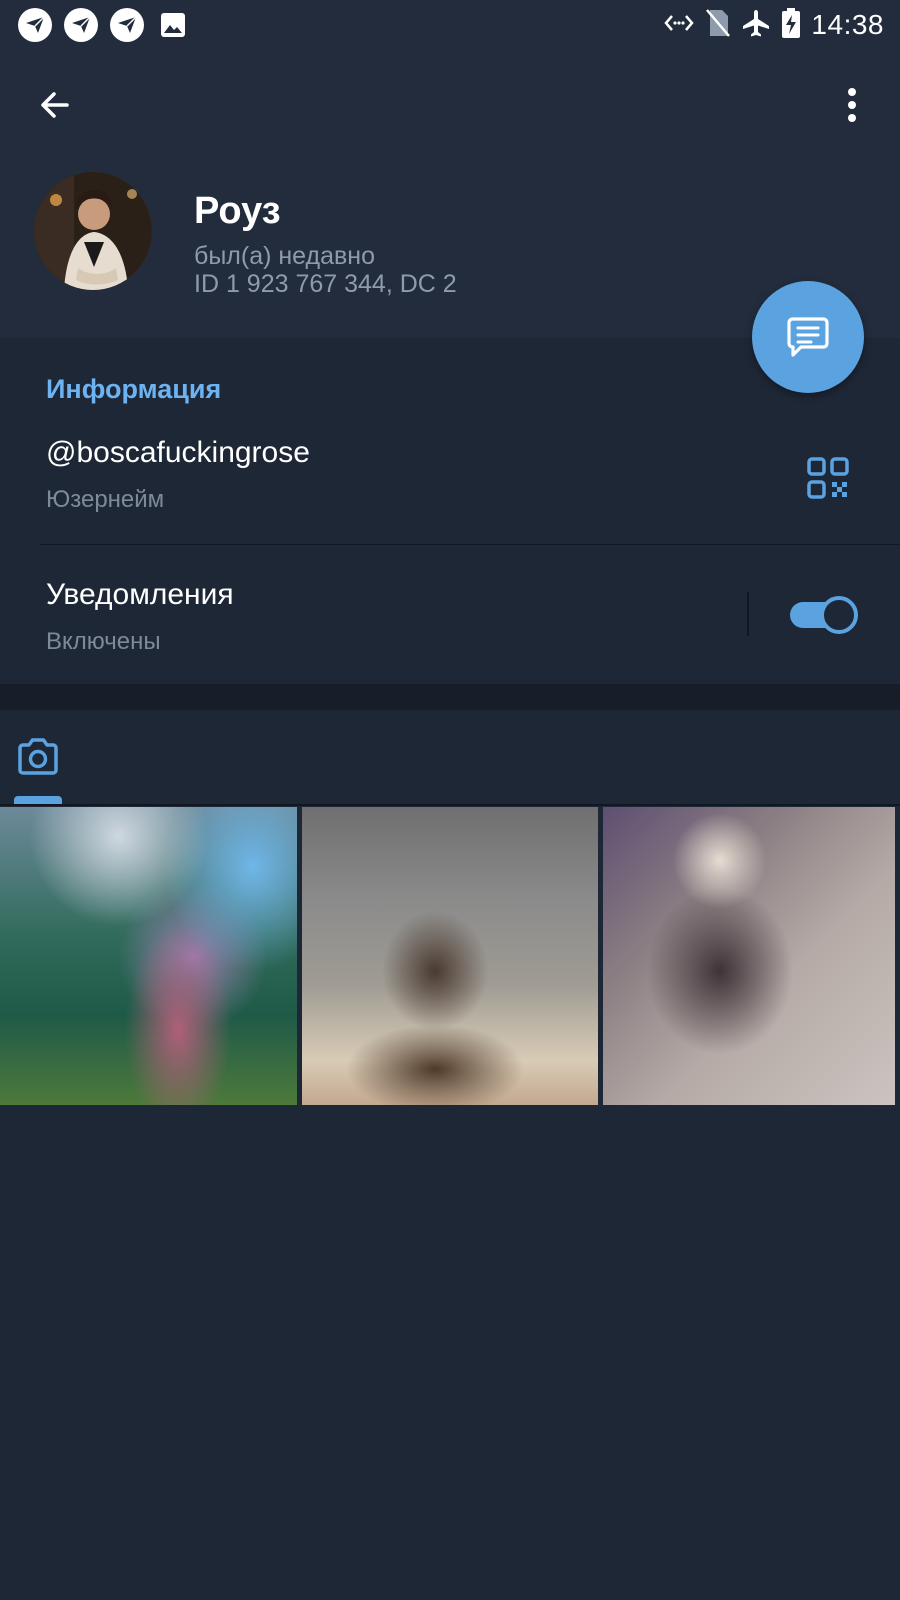 The width and height of the screenshot is (900, 1600). I want to click on more-options-button, so click(852, 105).